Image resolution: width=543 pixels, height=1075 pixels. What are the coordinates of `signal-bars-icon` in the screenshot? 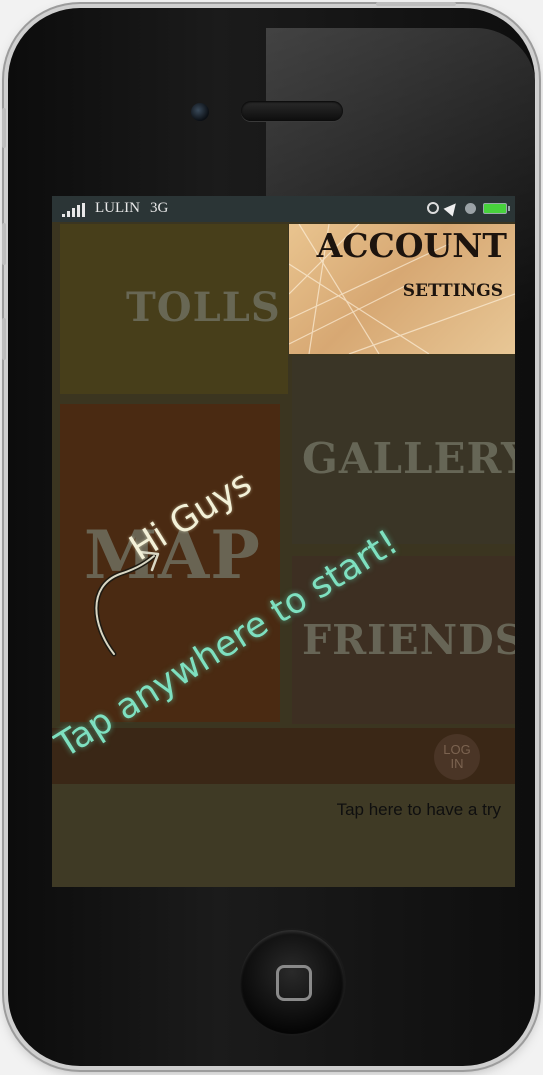 It's located at (73, 210).